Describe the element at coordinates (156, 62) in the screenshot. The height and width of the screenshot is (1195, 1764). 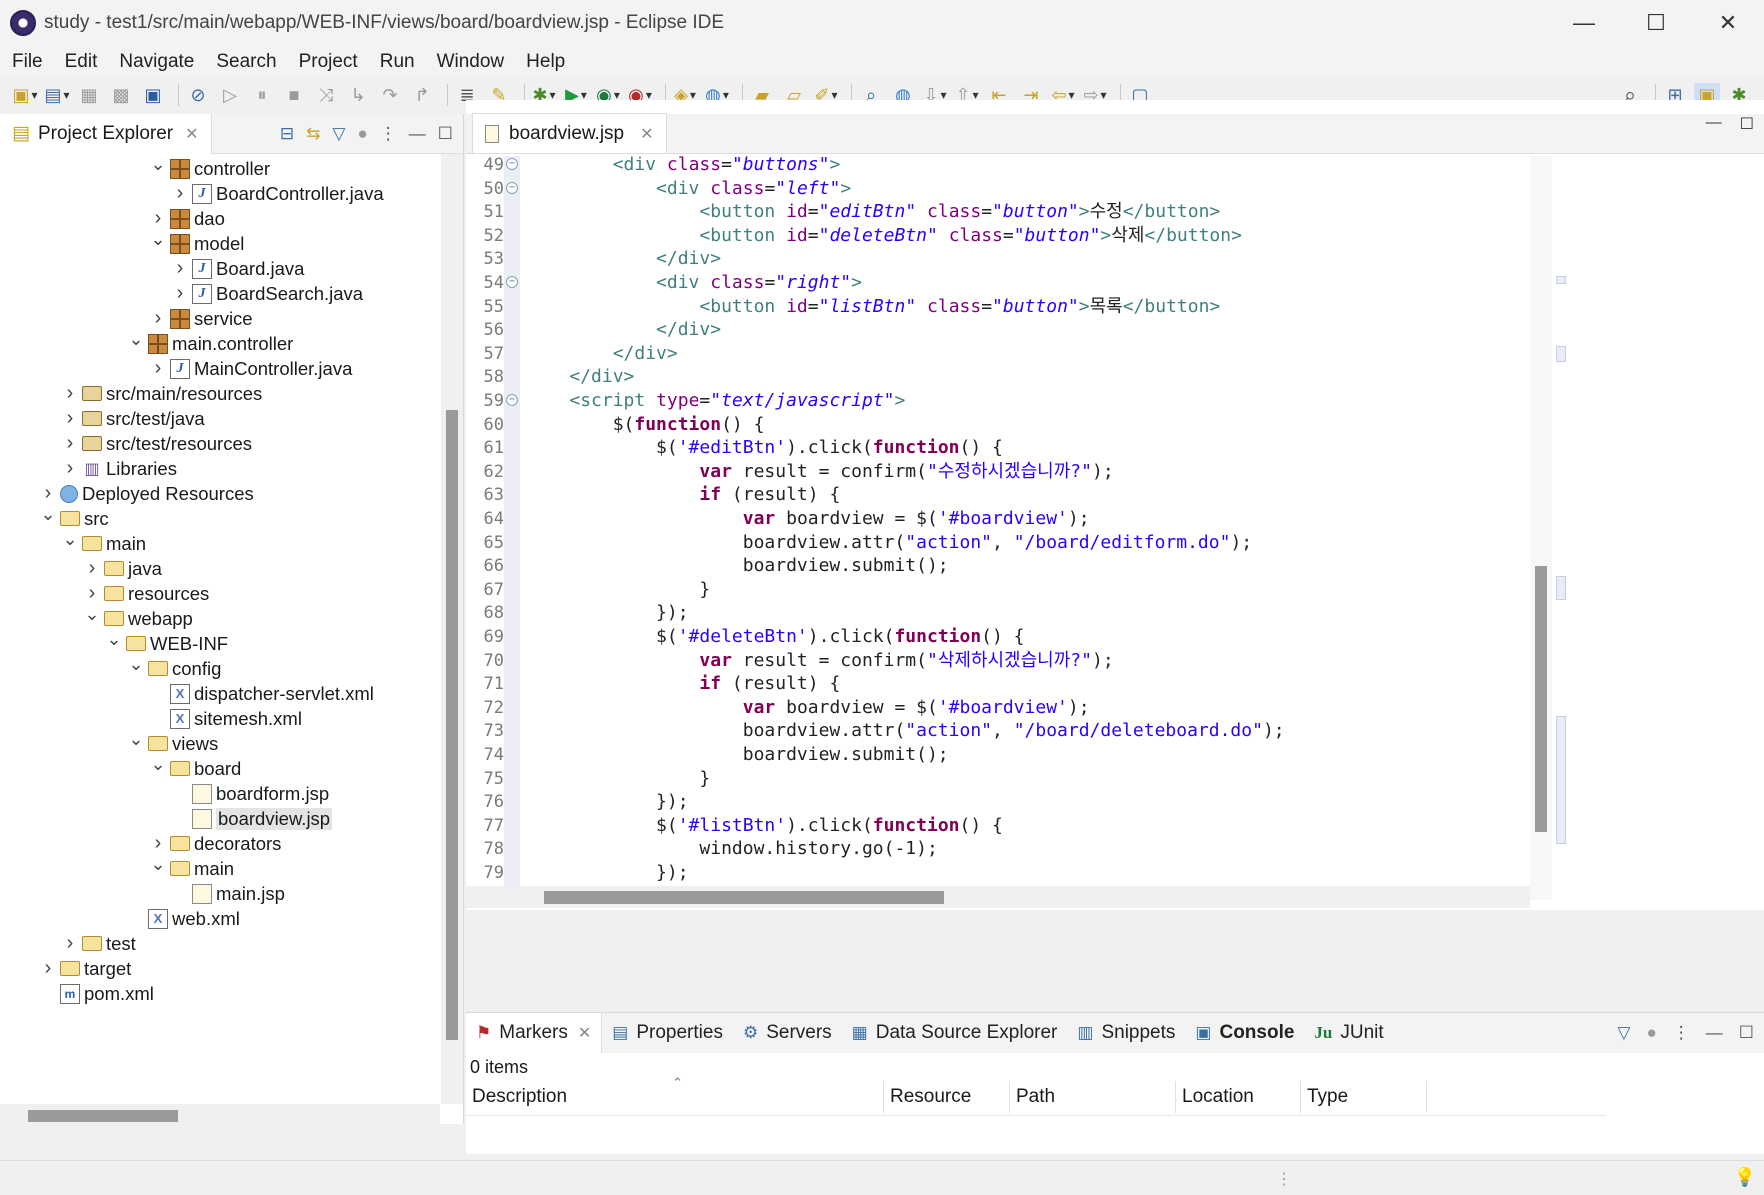
I see `menu-navigate: Navigate` at that location.